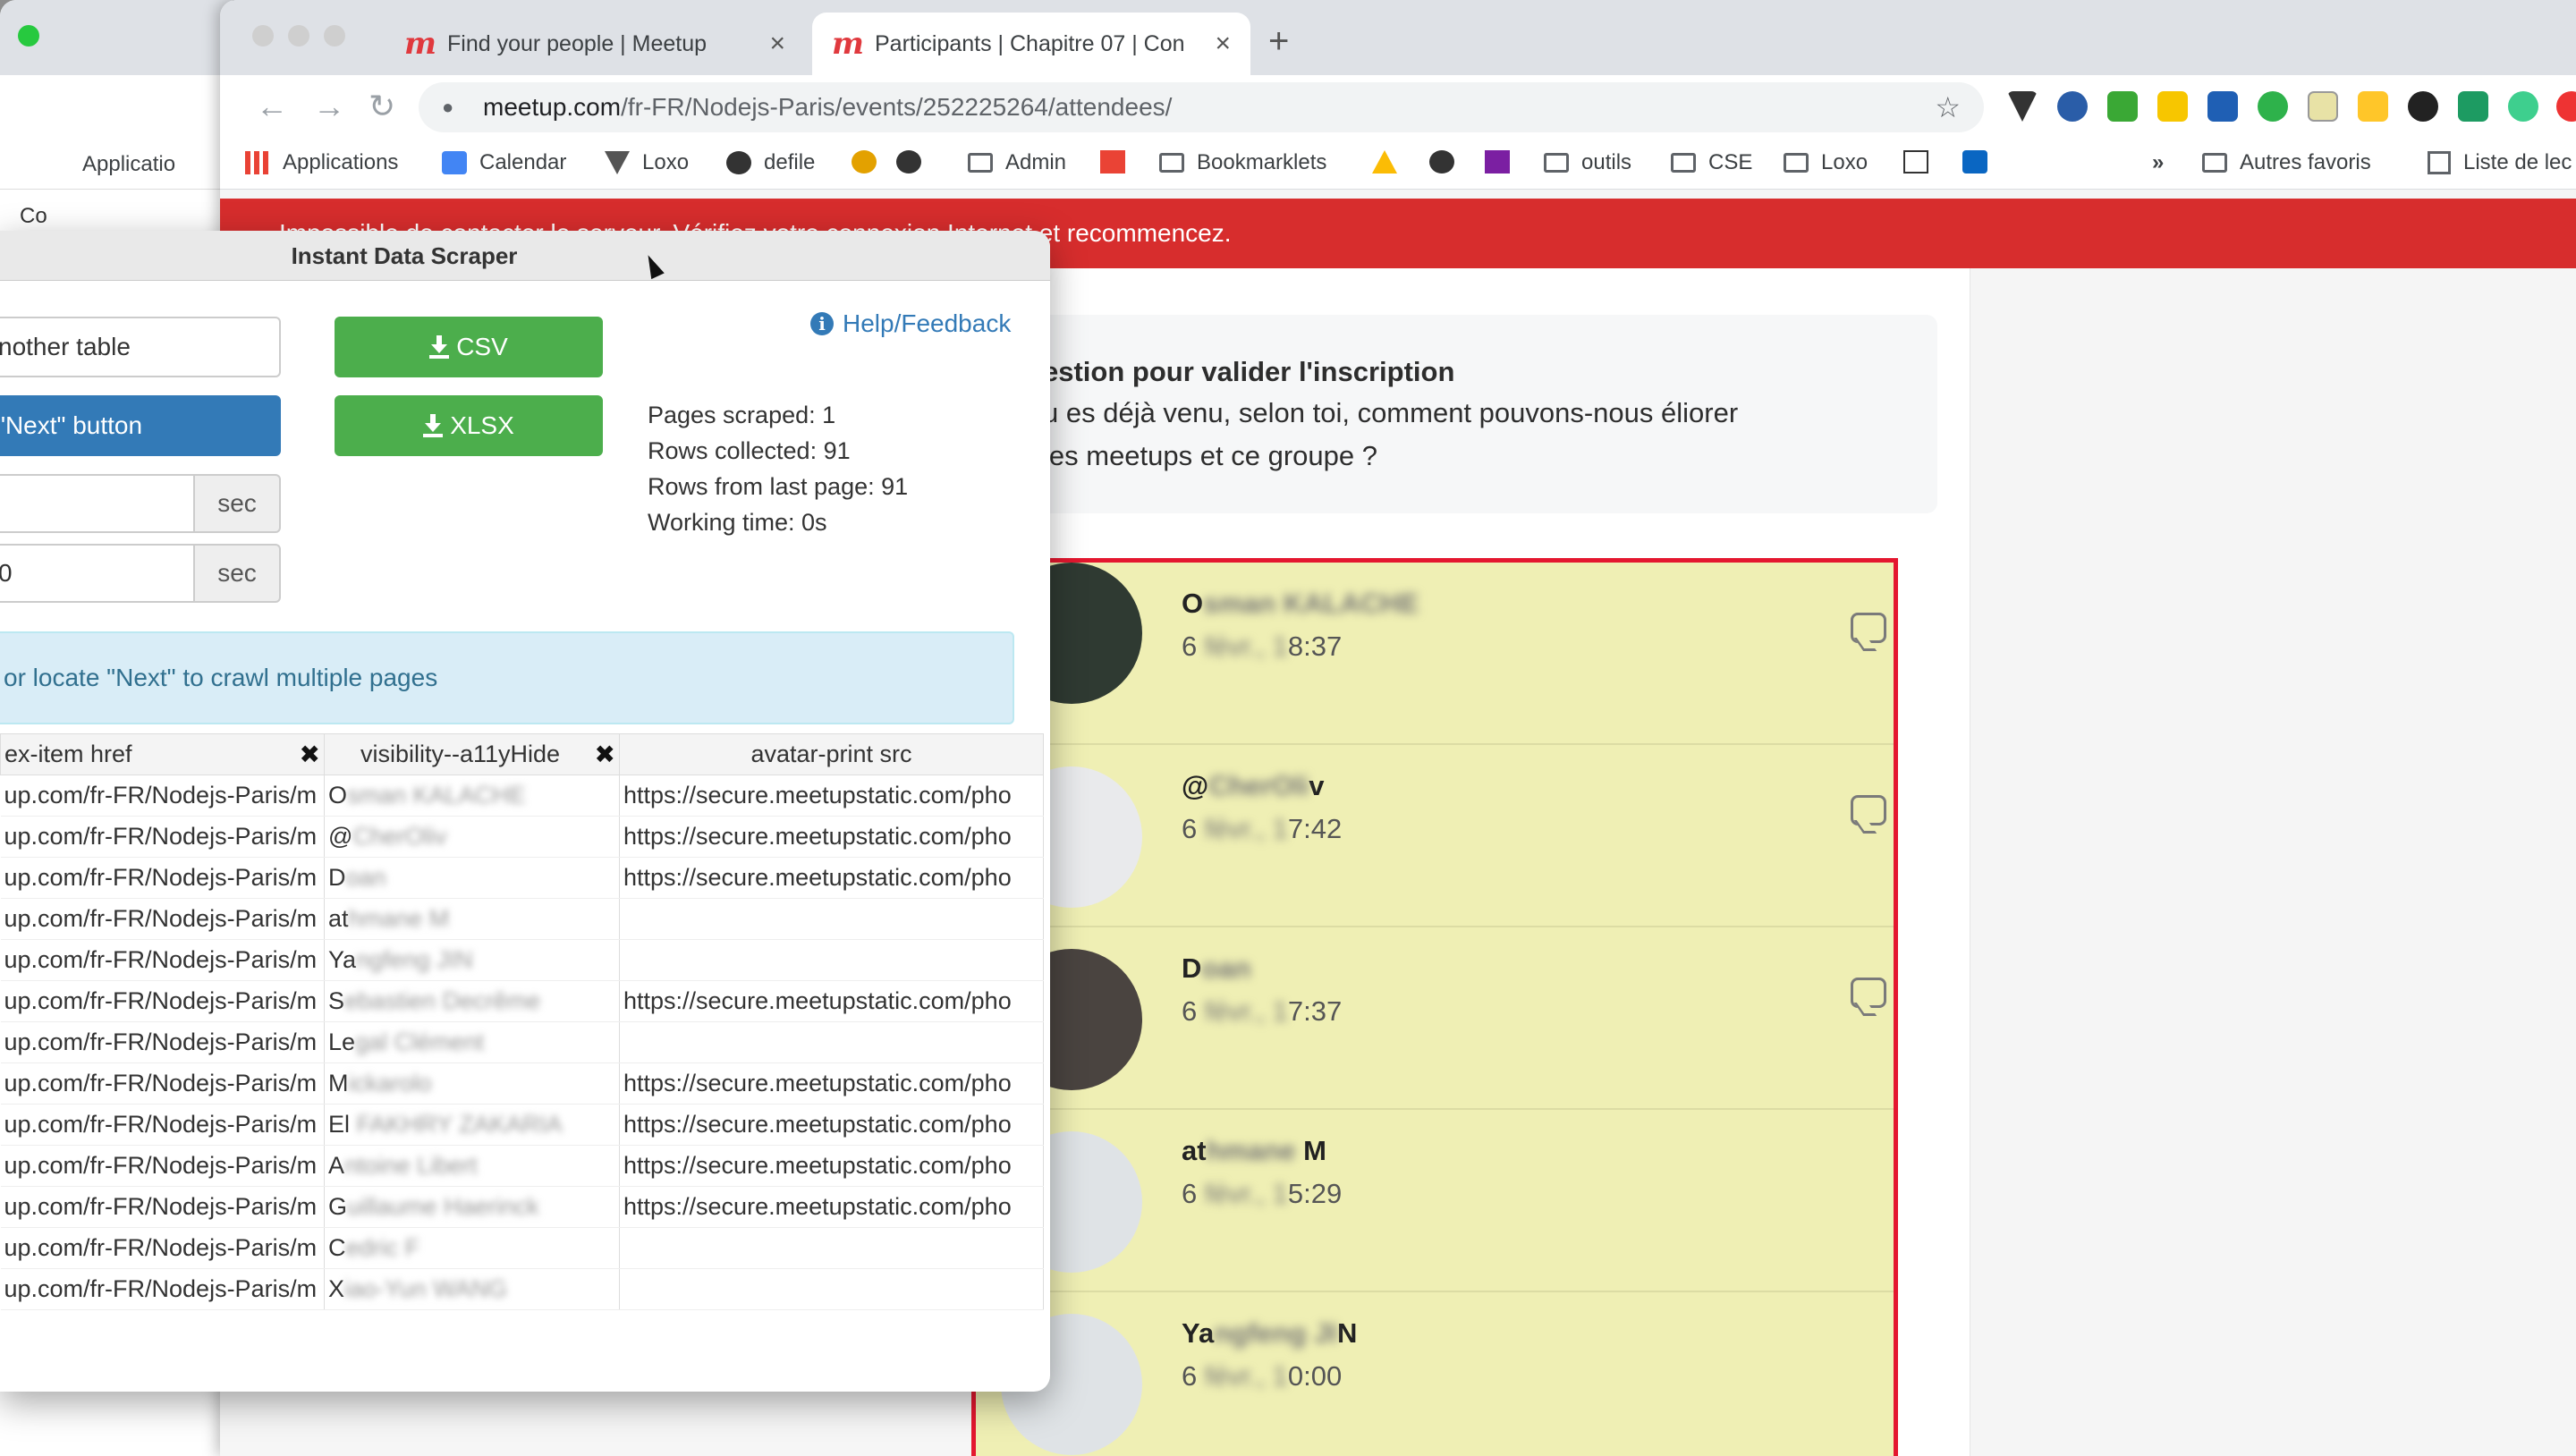 This screenshot has height=1456, width=2576. I want to click on extension-arrow-icon, so click(2222, 106).